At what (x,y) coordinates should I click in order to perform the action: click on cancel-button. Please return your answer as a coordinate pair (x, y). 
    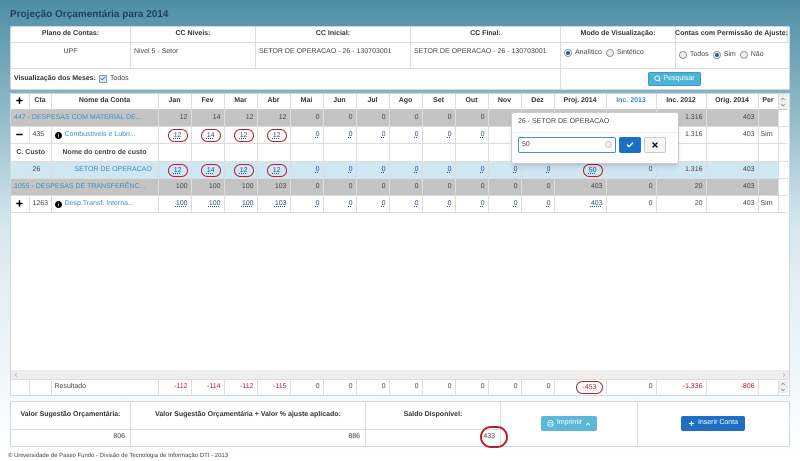
    Looking at the image, I should click on (655, 144).